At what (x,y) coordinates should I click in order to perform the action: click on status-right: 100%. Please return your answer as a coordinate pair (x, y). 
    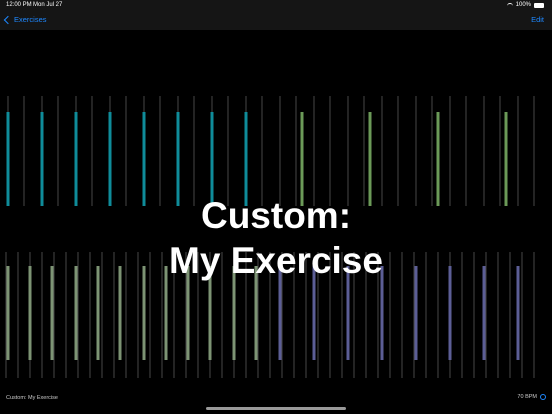
    Looking at the image, I should click on (525, 5).